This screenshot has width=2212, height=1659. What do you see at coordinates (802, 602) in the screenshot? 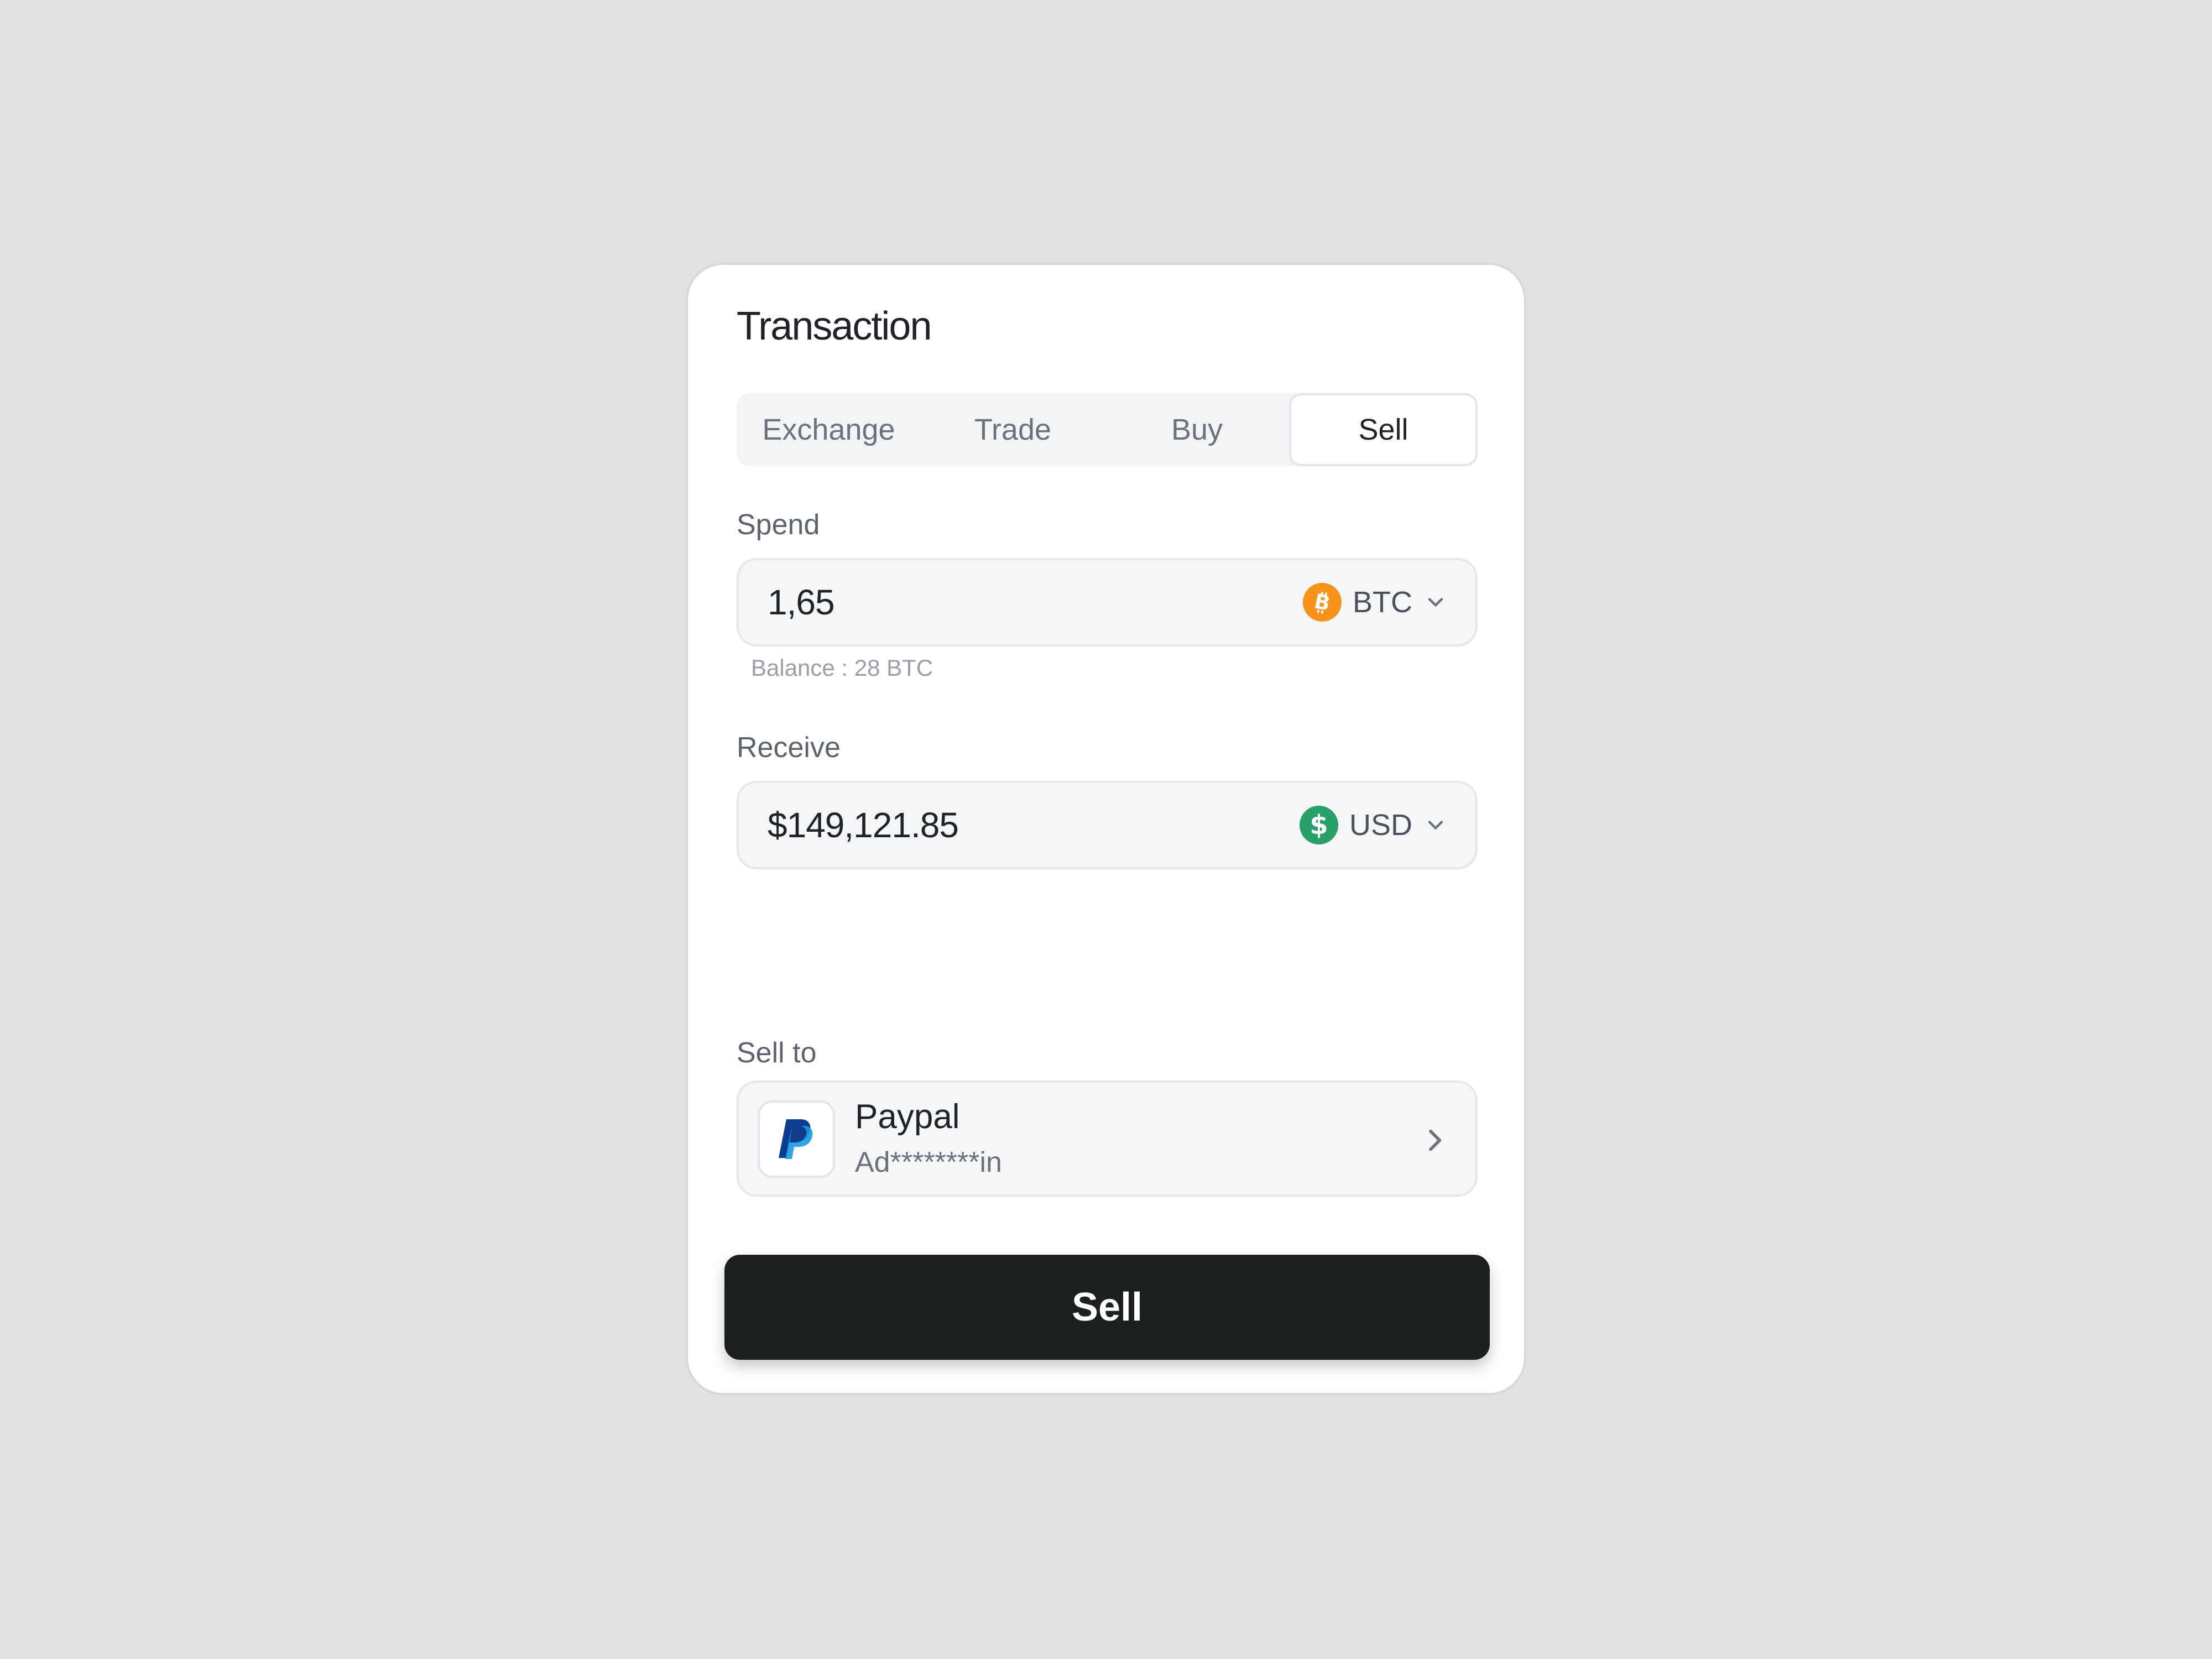
I see `spend-amount: 1,65` at bounding box center [802, 602].